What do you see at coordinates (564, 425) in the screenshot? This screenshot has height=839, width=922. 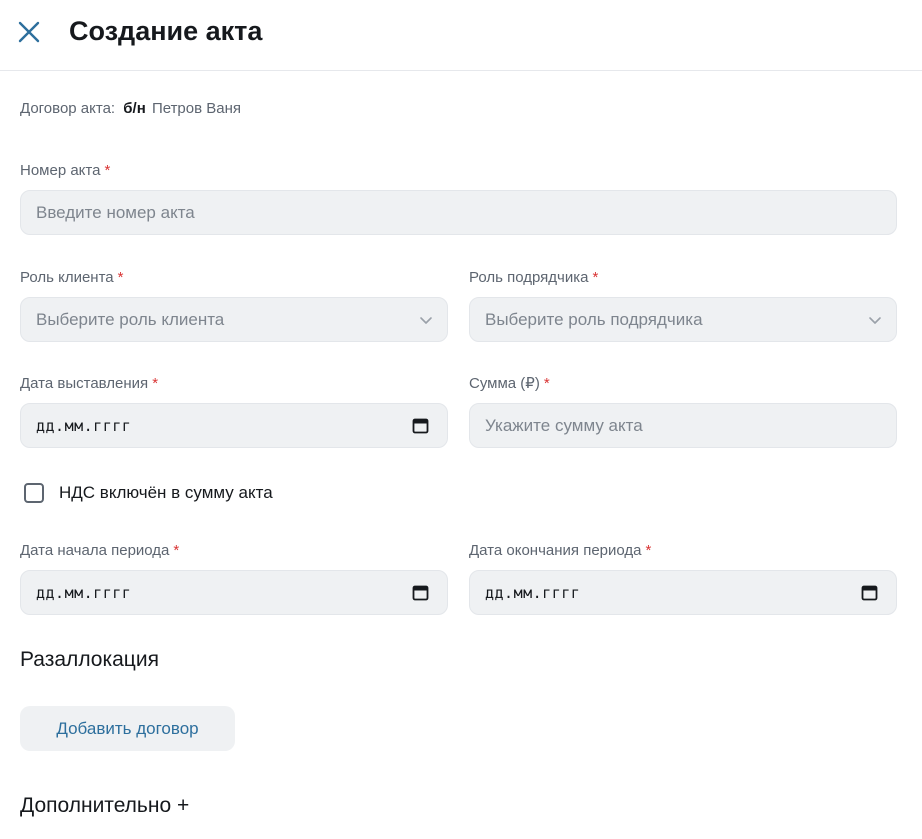 I see `amount-placeholder: Укажите сумму акта` at bounding box center [564, 425].